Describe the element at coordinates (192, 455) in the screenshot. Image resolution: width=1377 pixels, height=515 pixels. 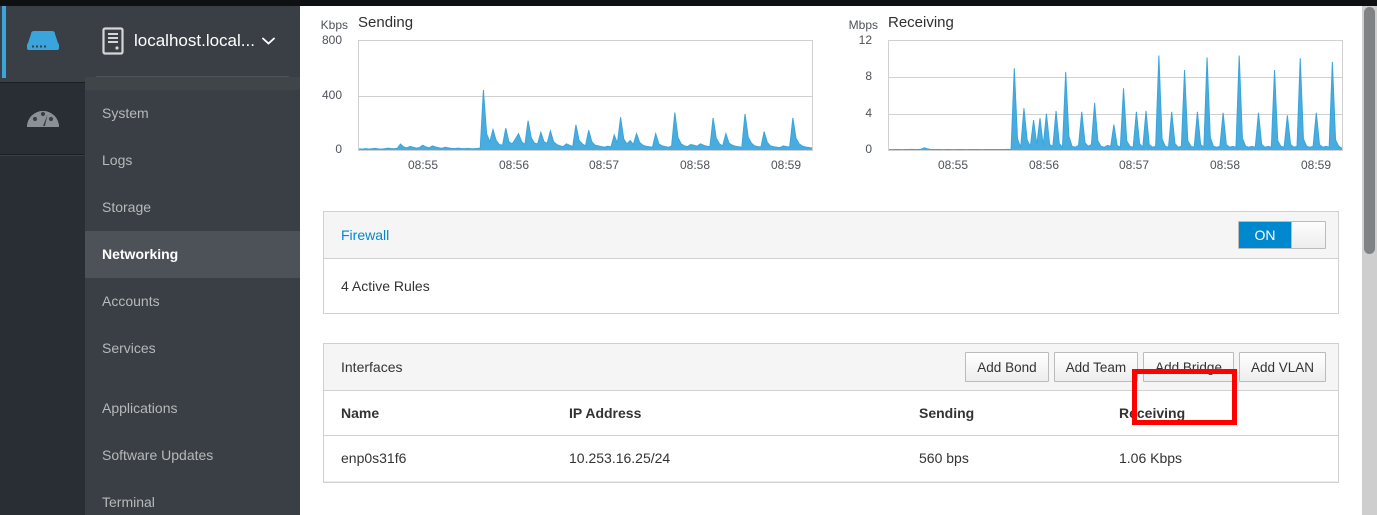
I see `sidebar-item-software-updates: Software Updates` at that location.